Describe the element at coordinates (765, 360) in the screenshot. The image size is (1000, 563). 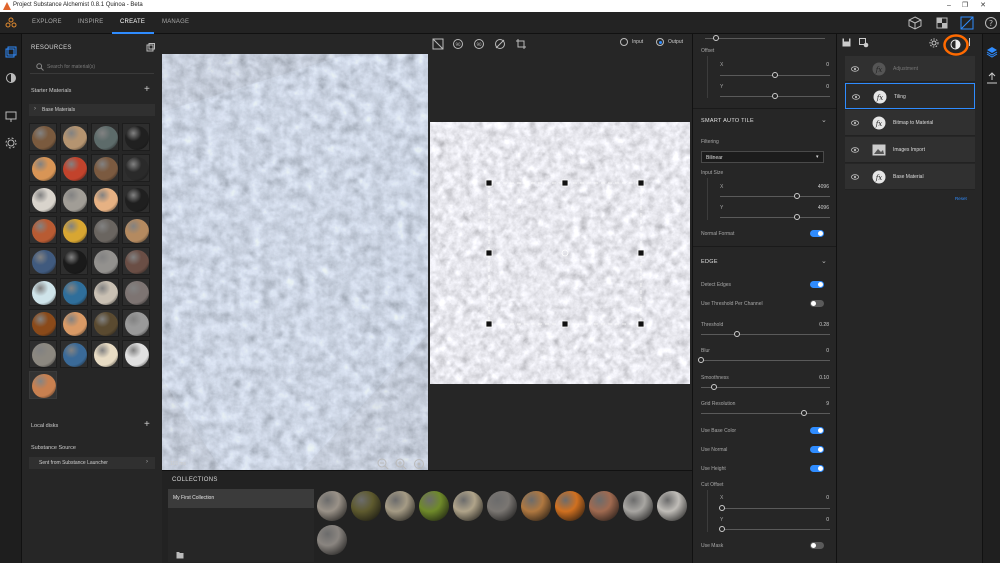
I see `blur-slider` at that location.